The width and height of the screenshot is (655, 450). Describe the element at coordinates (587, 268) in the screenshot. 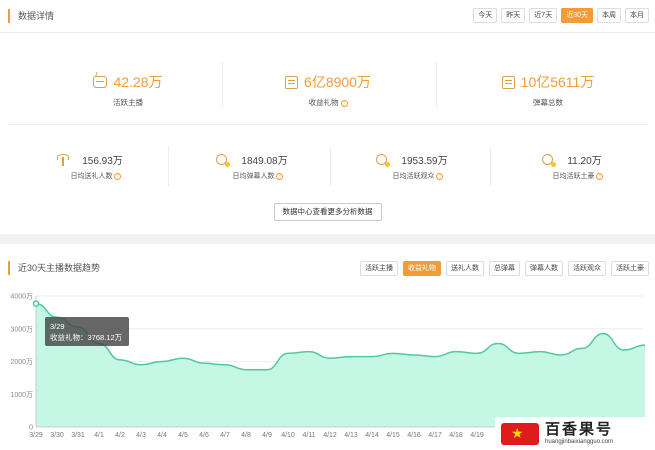

I see `metric-tab-active-viewers: 活跃观众` at that location.